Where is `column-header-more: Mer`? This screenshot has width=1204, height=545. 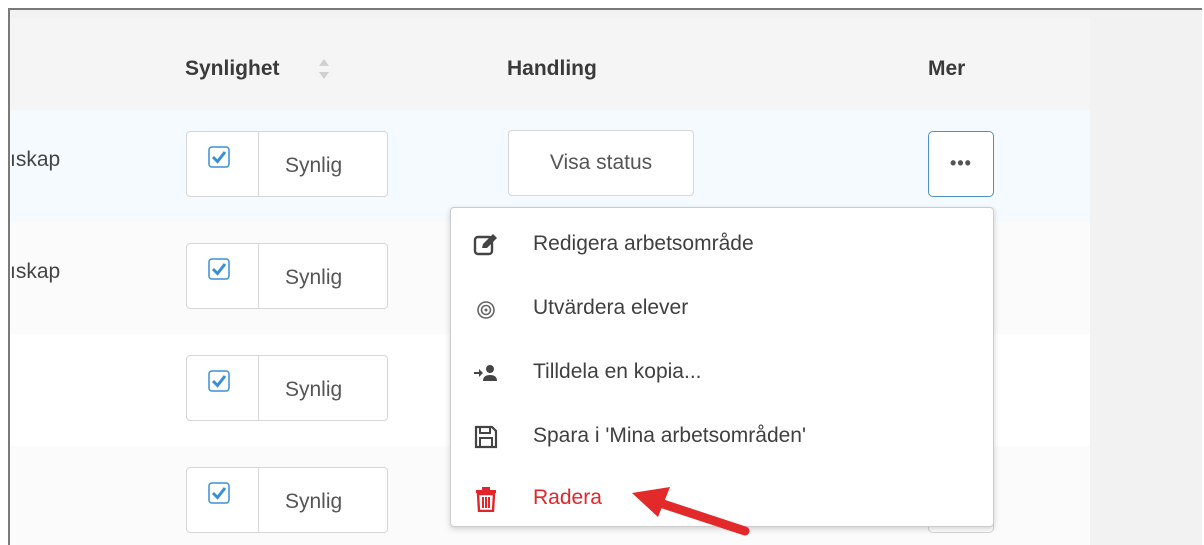 column-header-more: Mer is located at coordinates (947, 68).